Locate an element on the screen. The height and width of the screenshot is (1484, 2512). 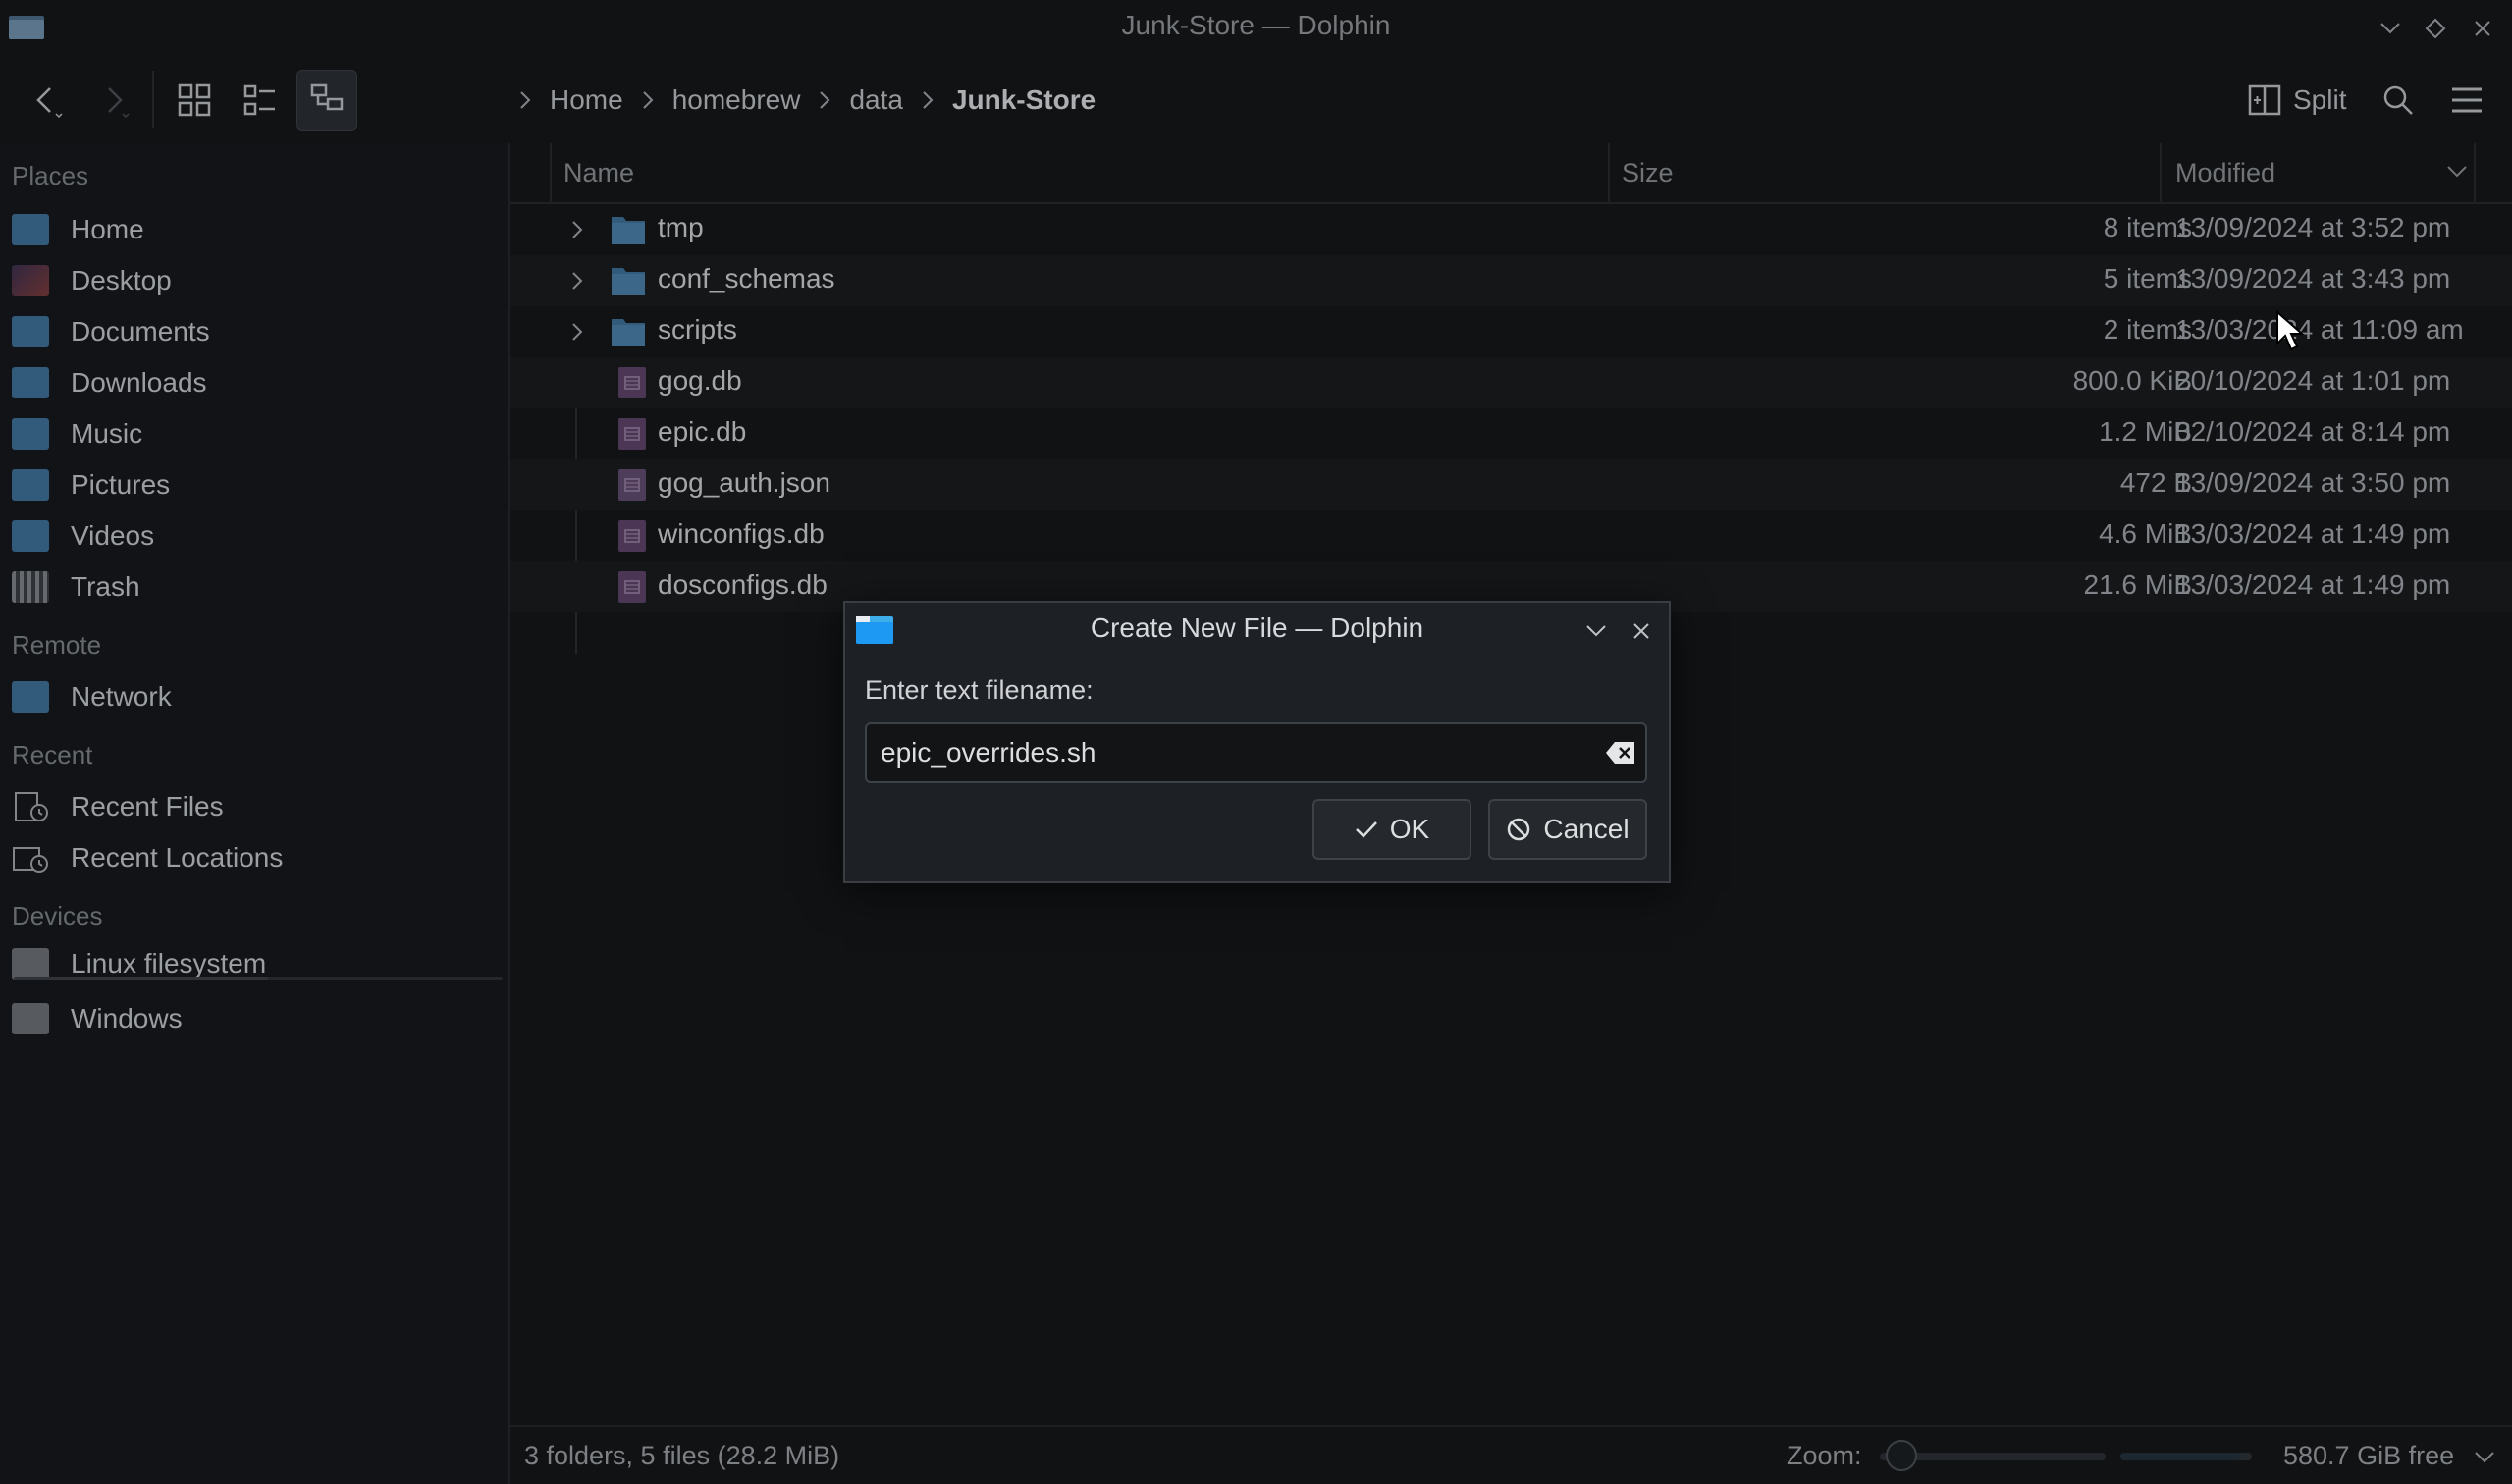
close-icon is located at coordinates (1641, 631).